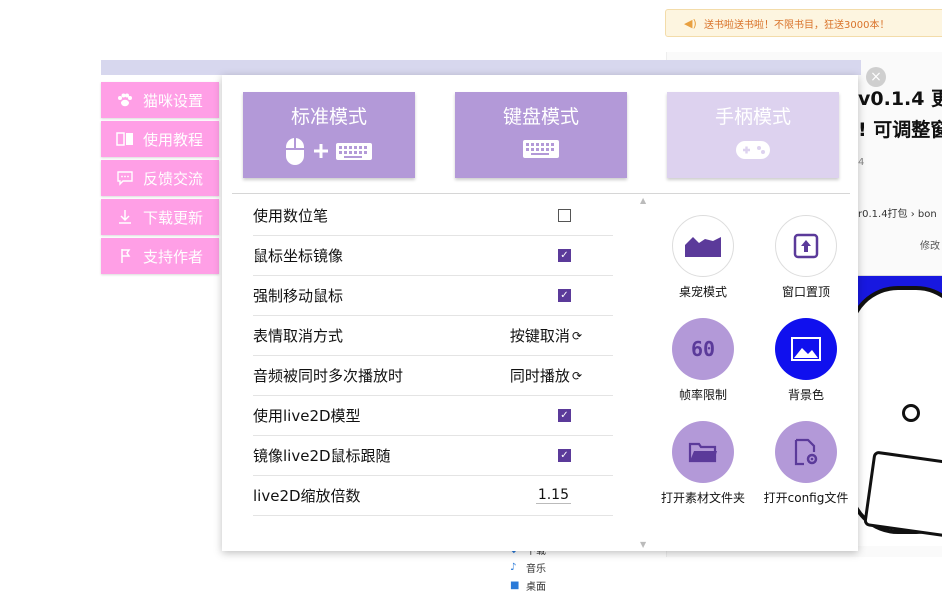 This screenshot has height=600, width=942. I want to click on desk-pet-icon, so click(703, 246).